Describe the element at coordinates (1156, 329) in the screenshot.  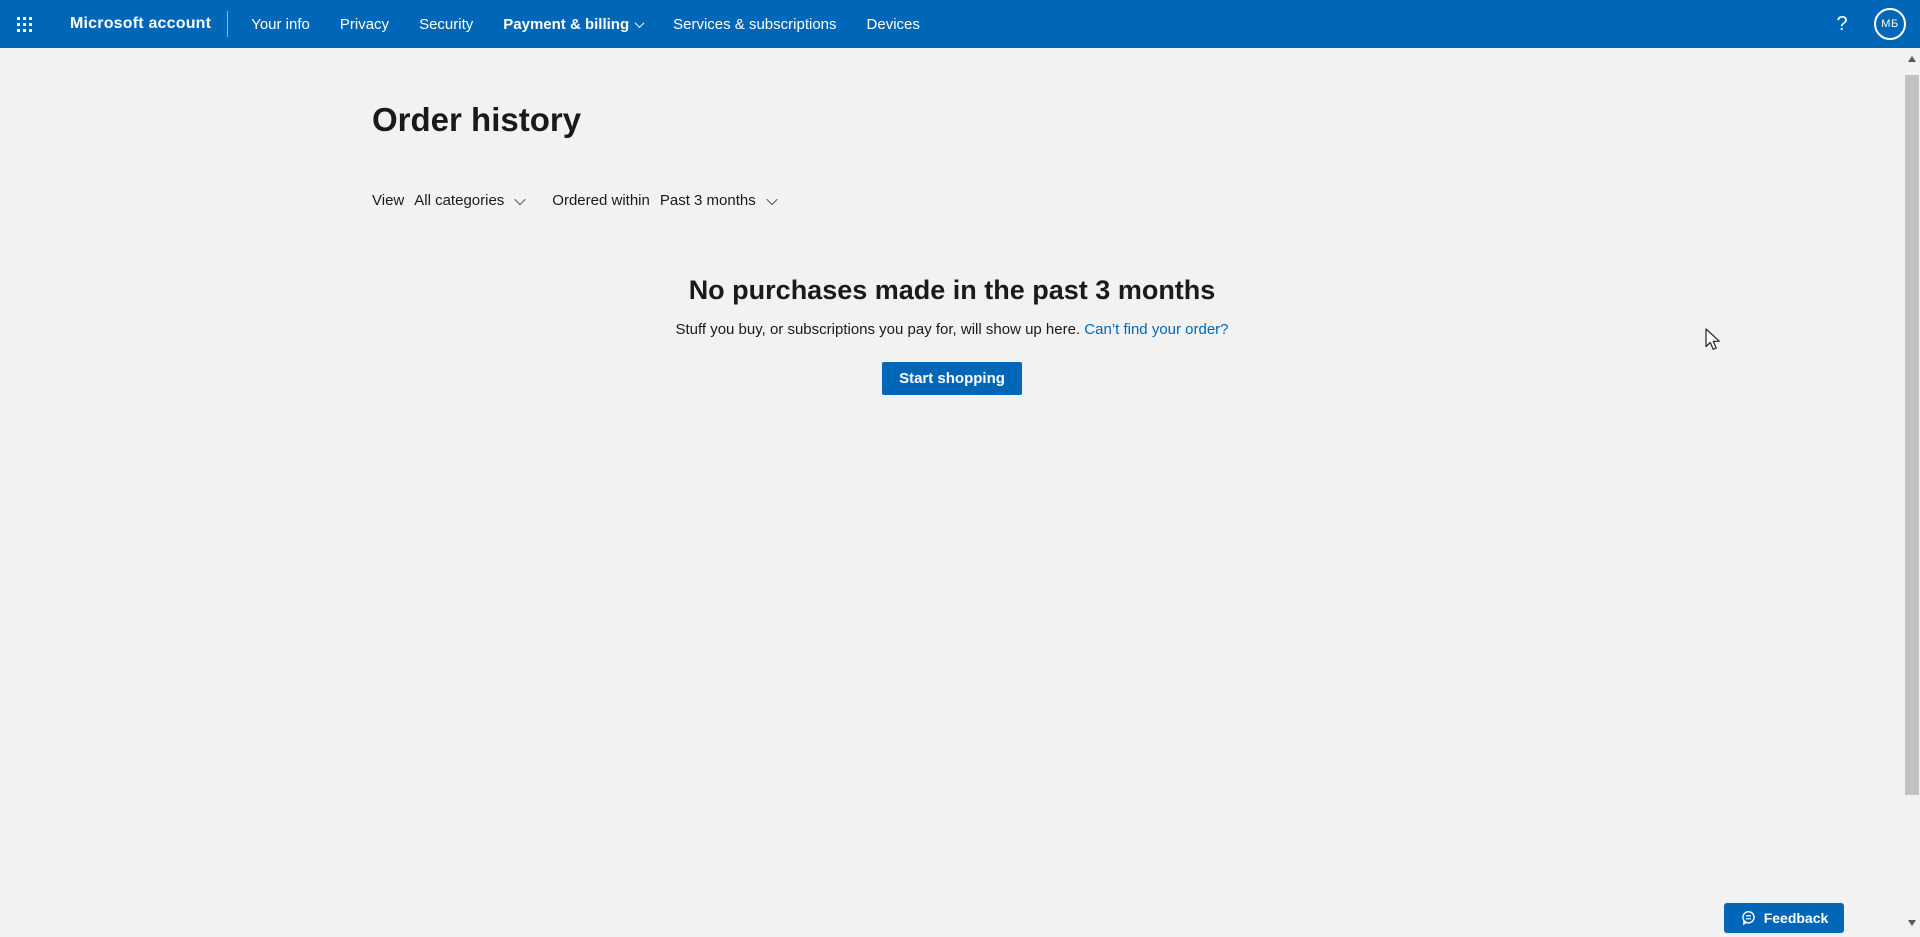
I see `cant-find-order-link: Can’t find your order?` at that location.